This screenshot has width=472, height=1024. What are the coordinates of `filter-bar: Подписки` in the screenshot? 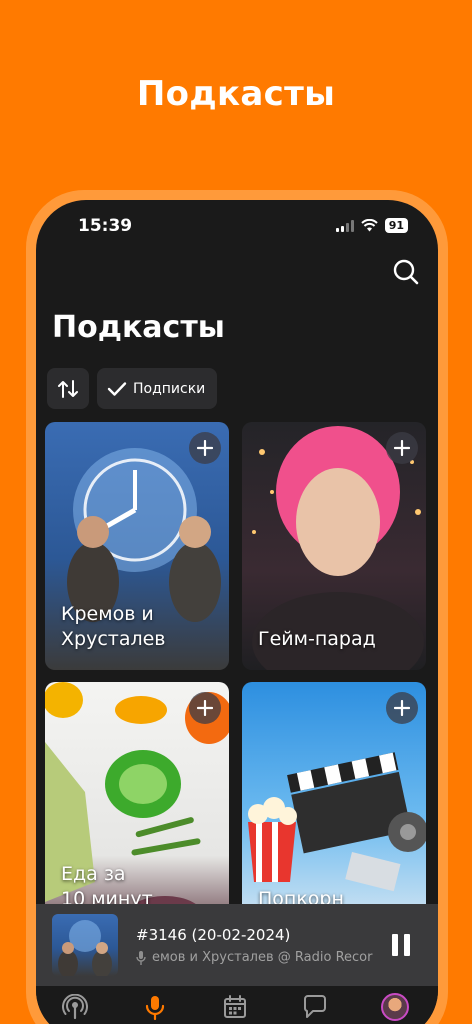 It's located at (132, 388).